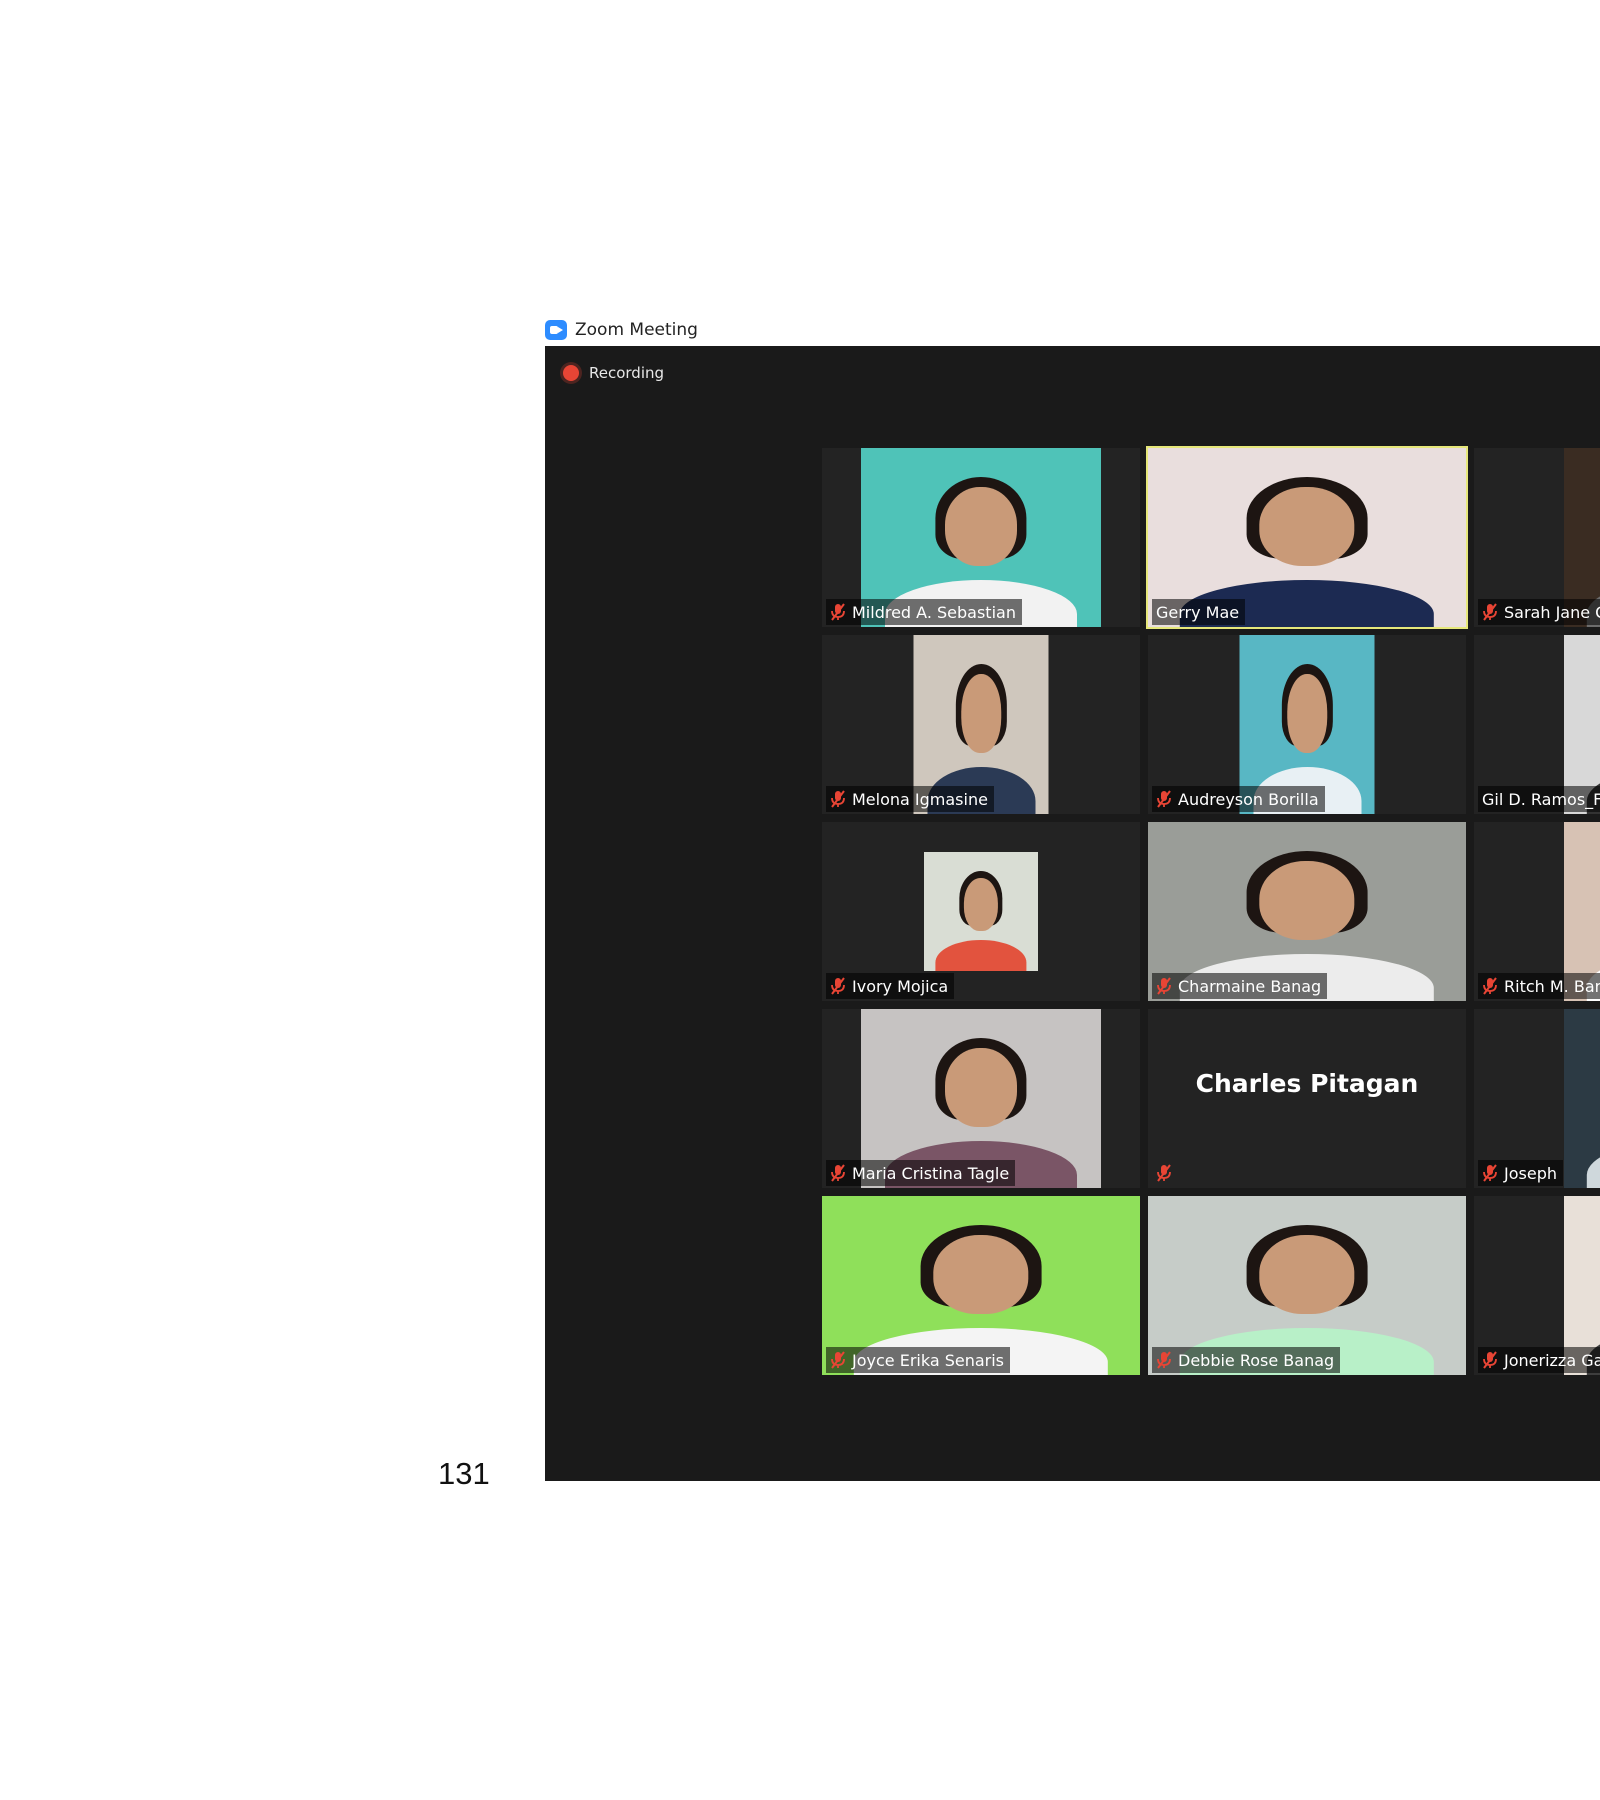 The width and height of the screenshot is (1600, 1800). I want to click on participant-tile: Mildred A. Sebastian, so click(981, 537).